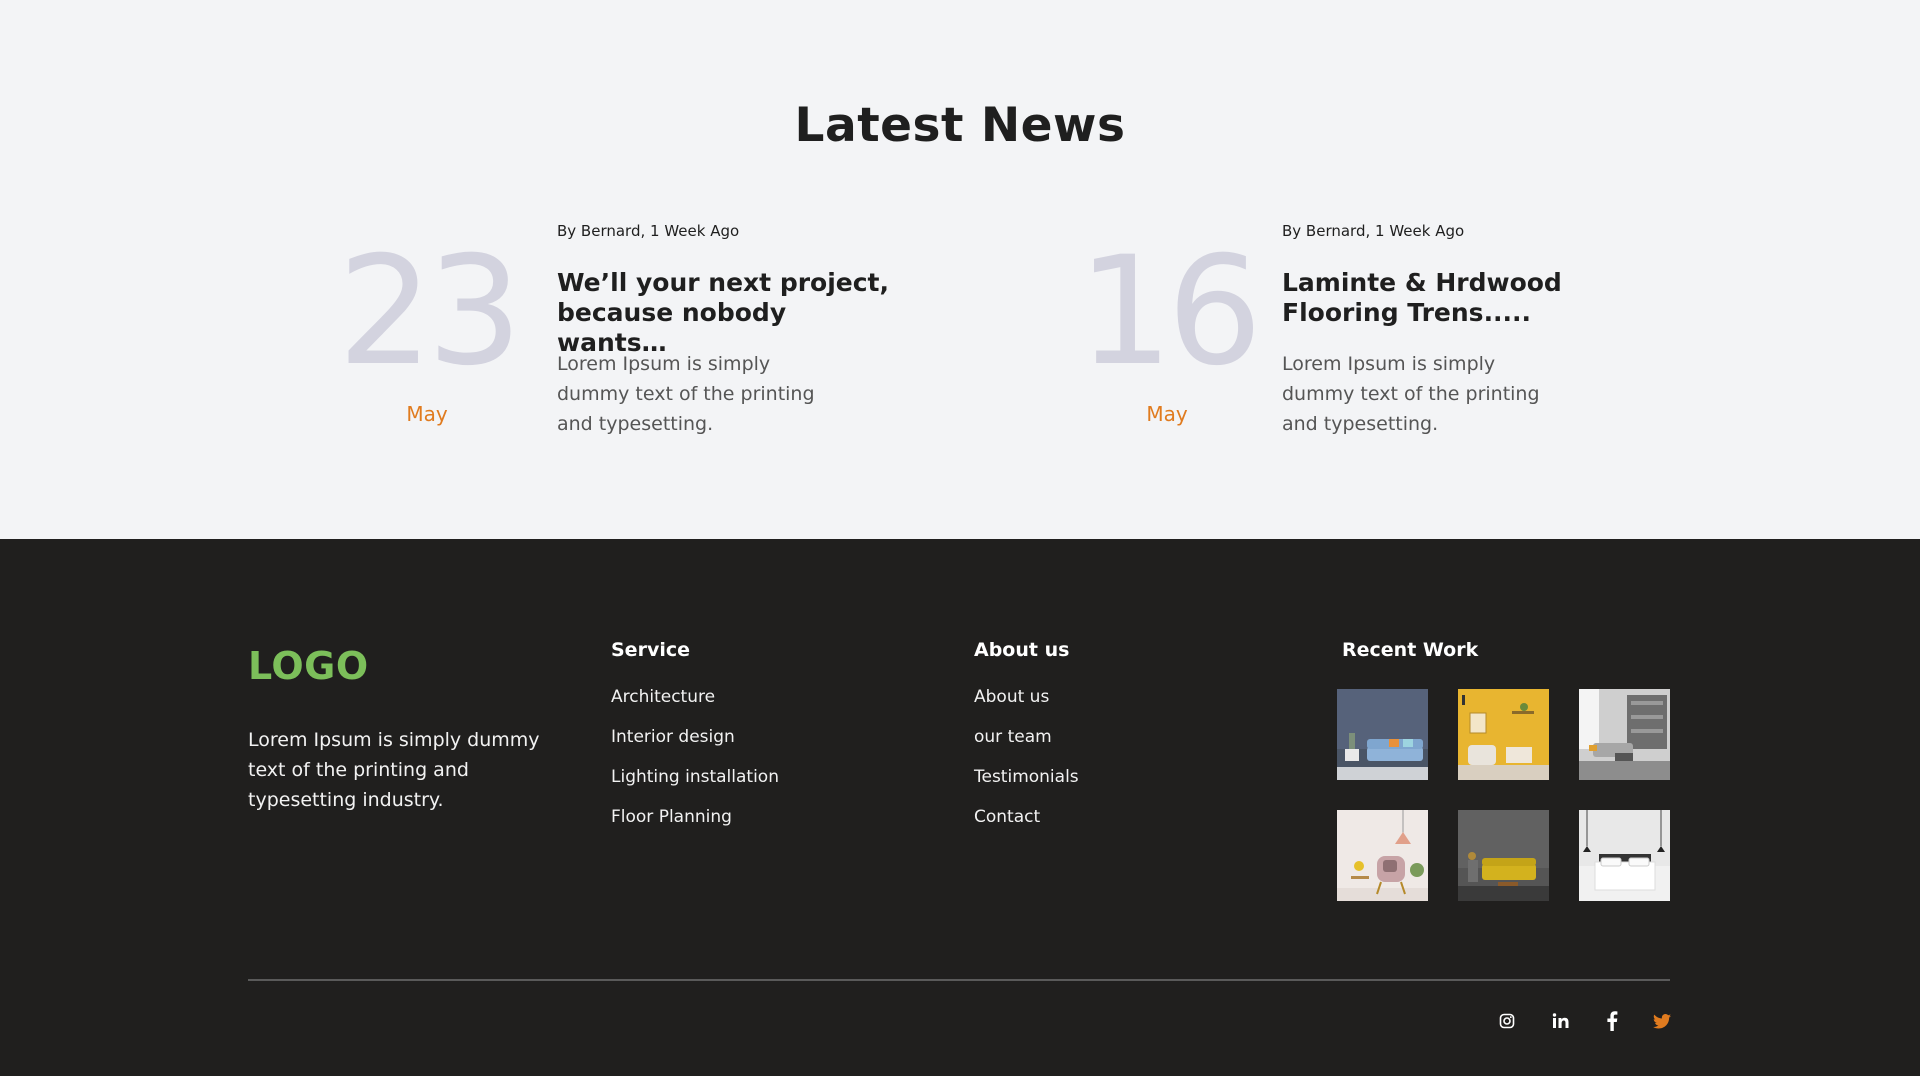 This screenshot has height=1076, width=1920. I want to click on footer-link-lighting-installation: Lighting installation, so click(695, 785).